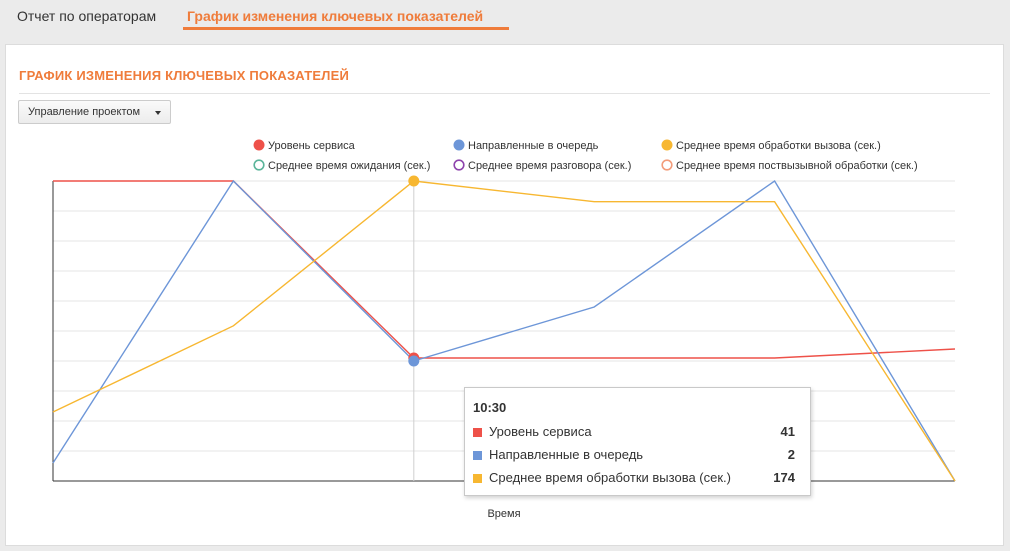 The image size is (1010, 551). I want to click on tooltip-time: 10:30, so click(490, 407).